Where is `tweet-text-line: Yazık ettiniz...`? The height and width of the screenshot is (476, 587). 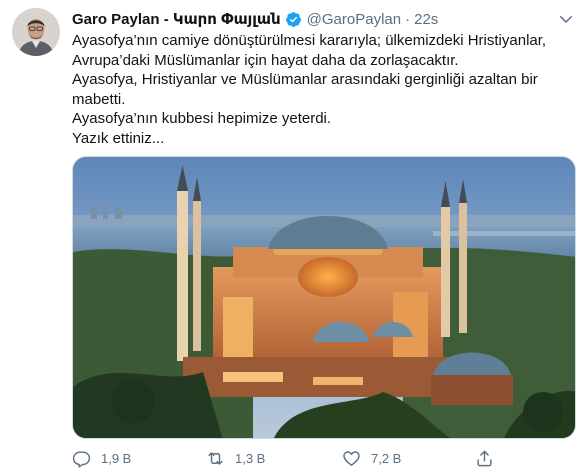 tweet-text-line: Yazık ettiniz... is located at coordinates (118, 138).